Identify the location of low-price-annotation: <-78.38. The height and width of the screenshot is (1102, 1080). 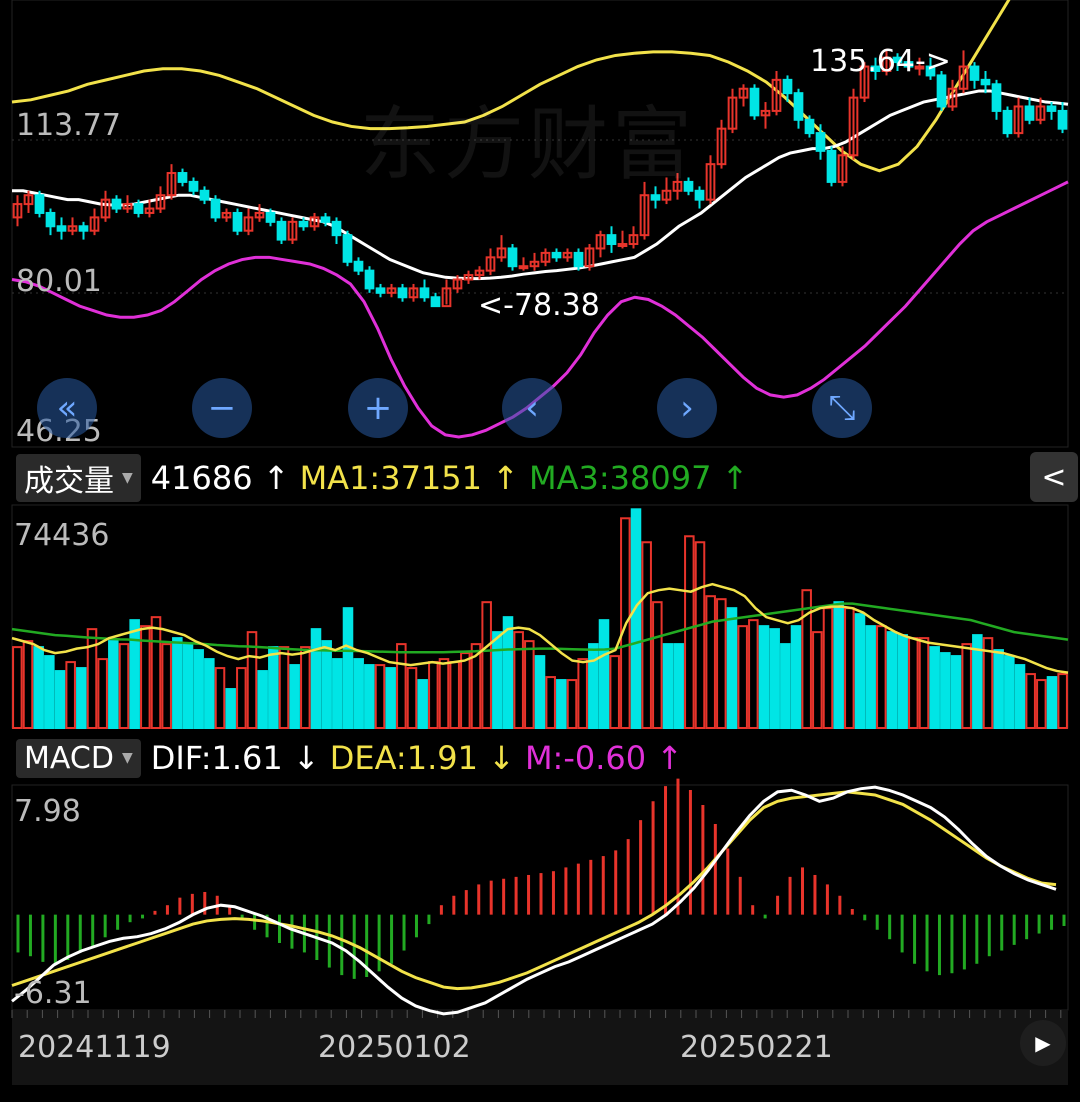
(539, 305).